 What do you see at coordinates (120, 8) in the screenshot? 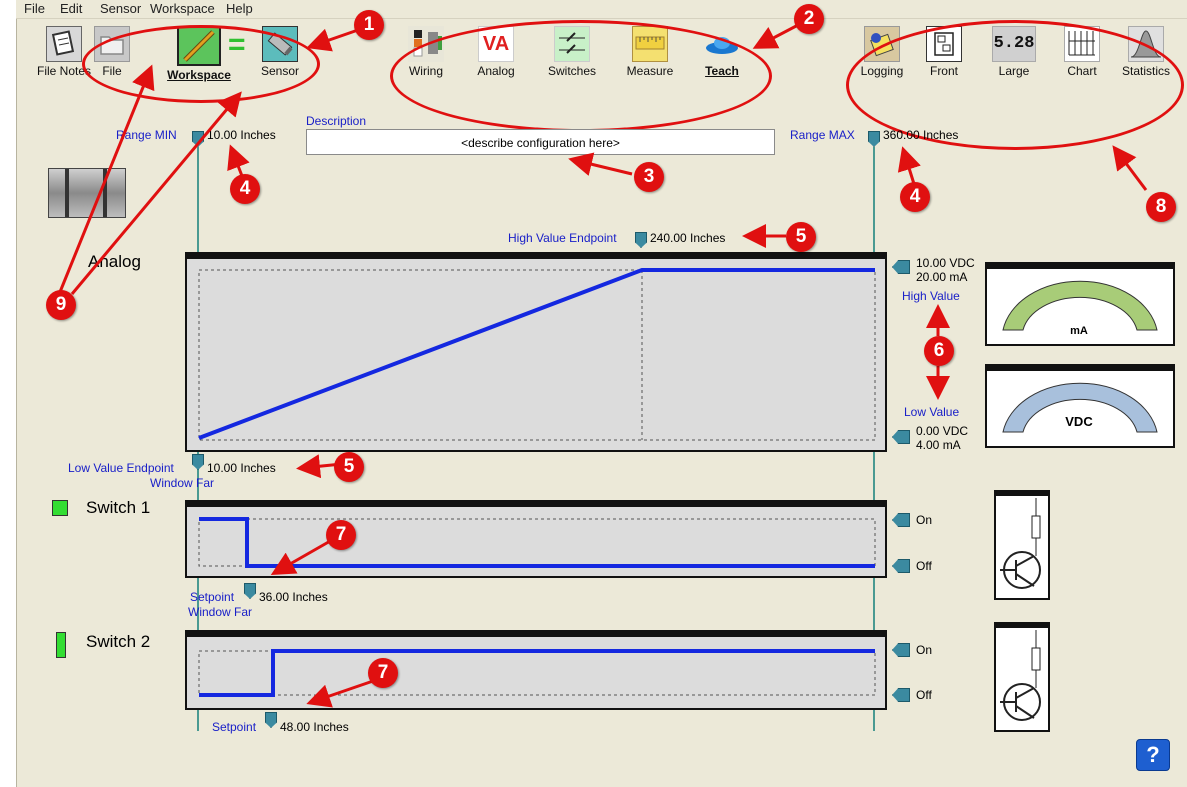
I see `menu-sensor: Sensor` at bounding box center [120, 8].